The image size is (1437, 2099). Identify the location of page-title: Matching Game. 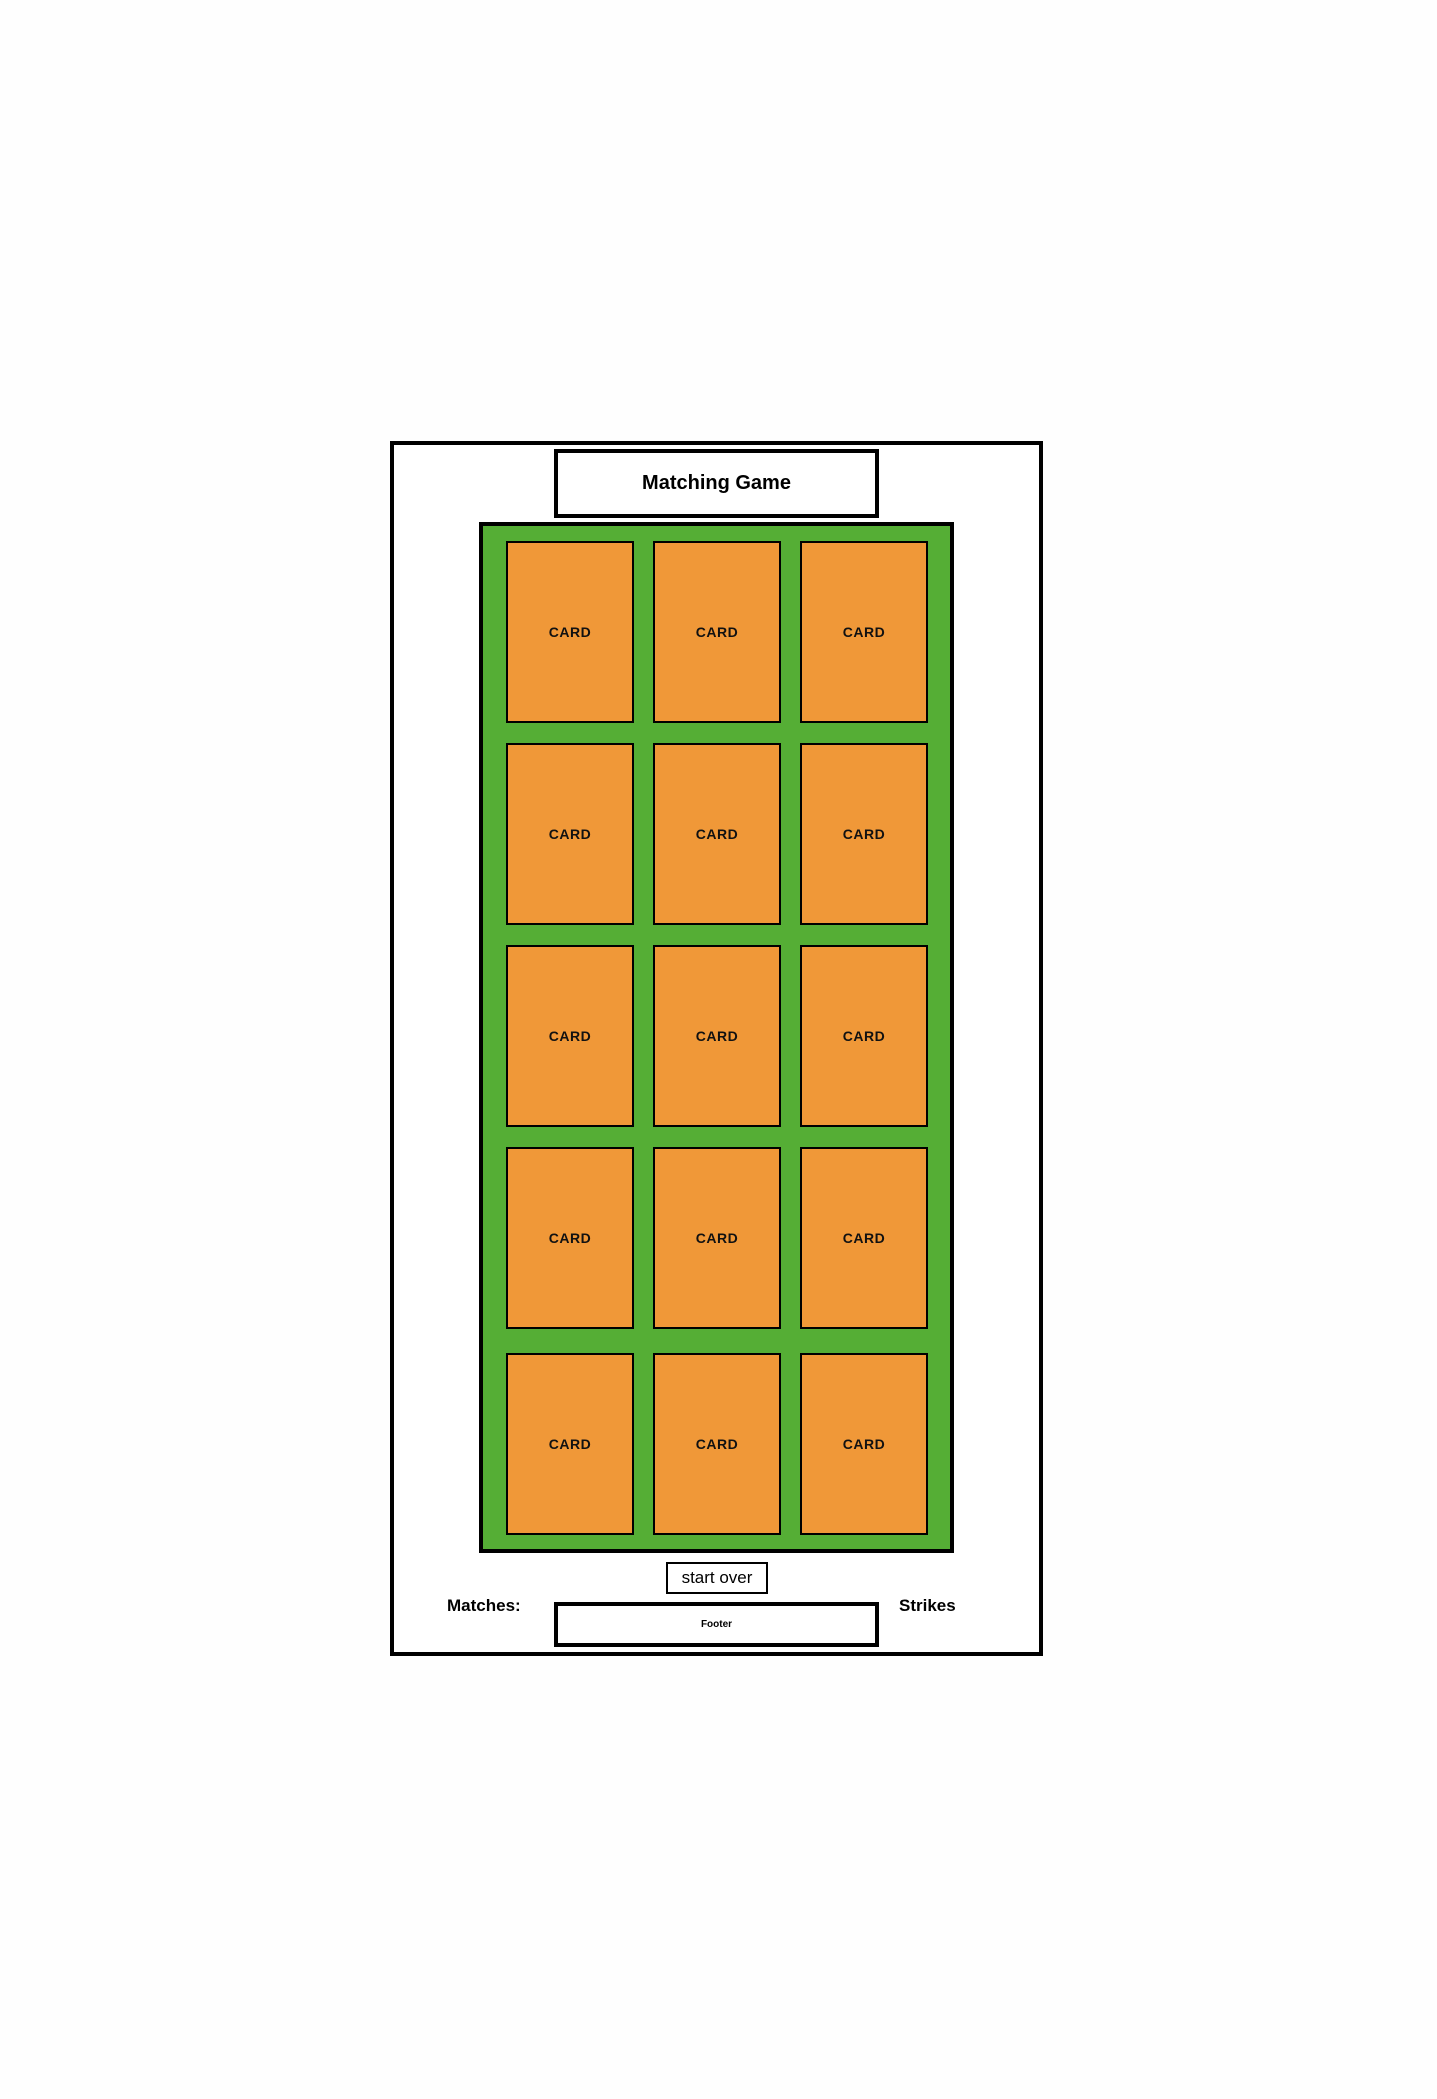
(716, 483).